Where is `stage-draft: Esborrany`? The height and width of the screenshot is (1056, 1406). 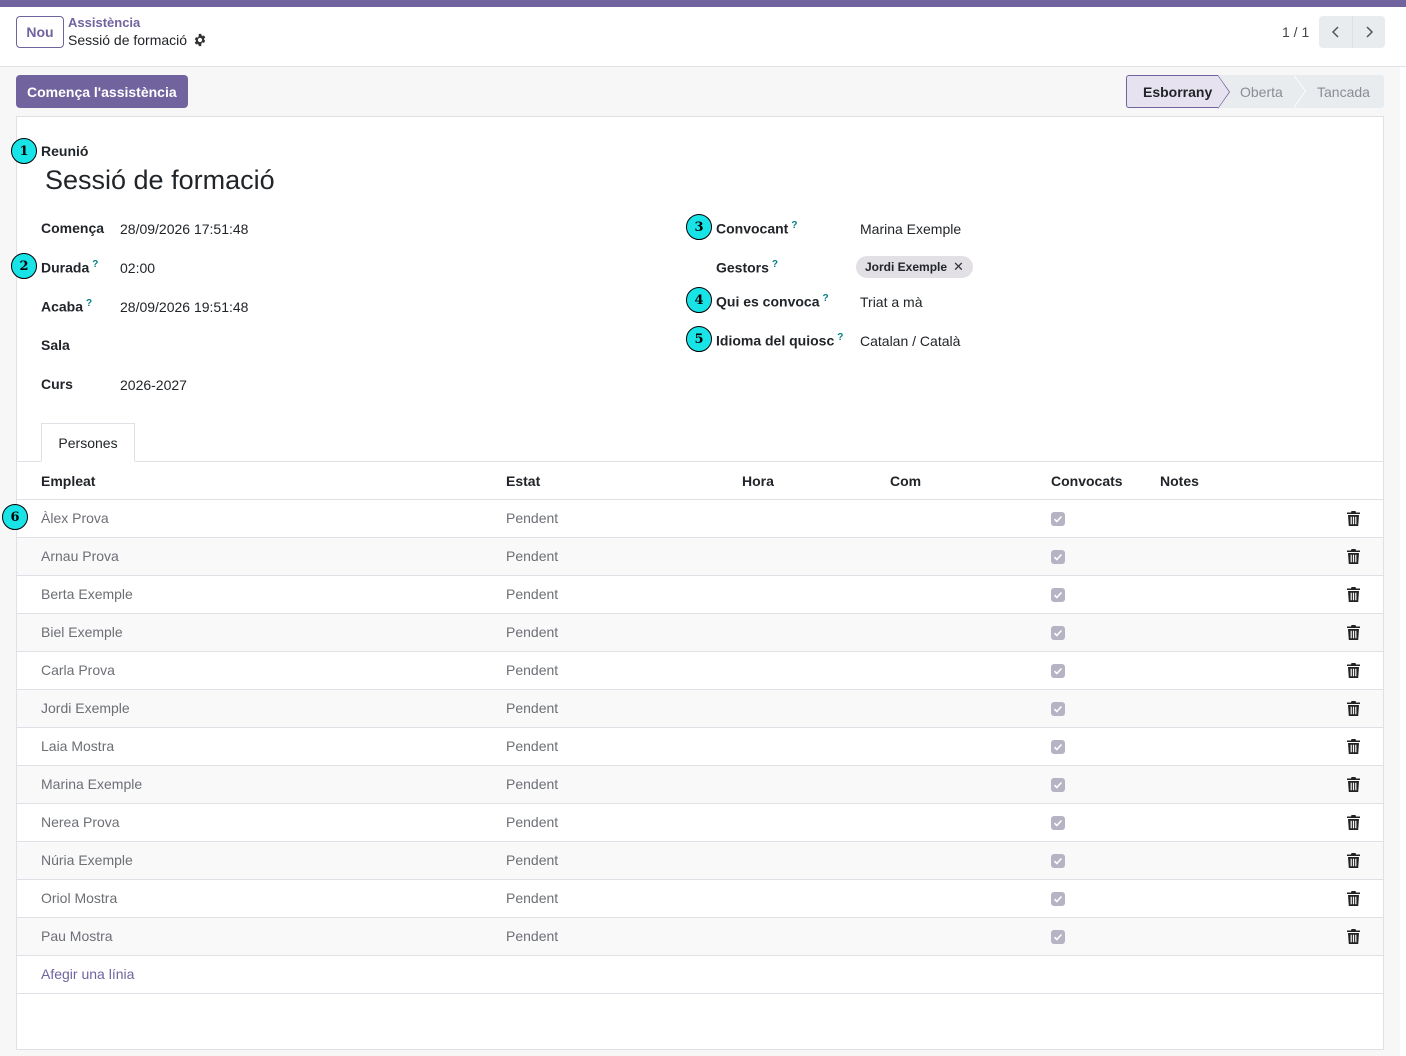
stage-draft: Esborrany is located at coordinates (1178, 92).